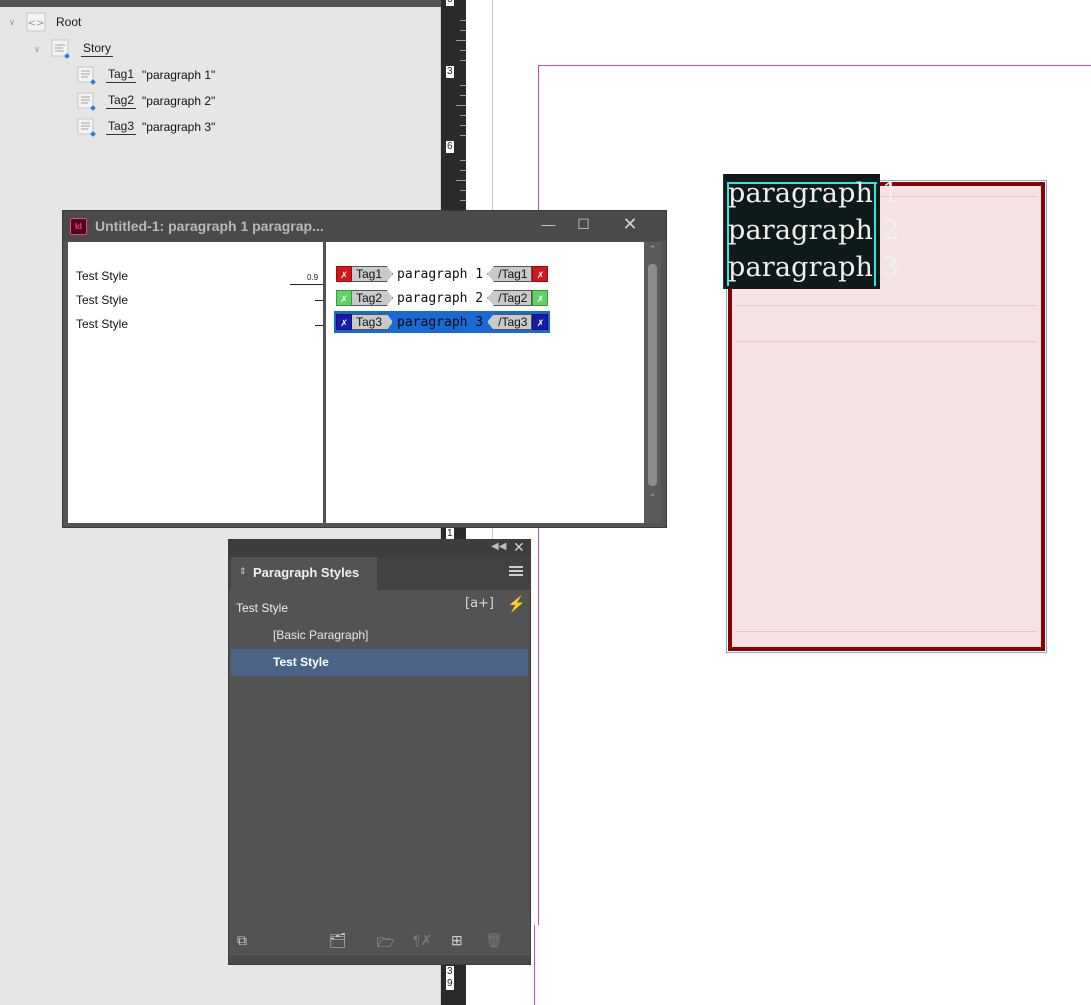 Image resolution: width=1091 pixels, height=1005 pixels. I want to click on style-list-item-selected: Test Style, so click(379, 662).